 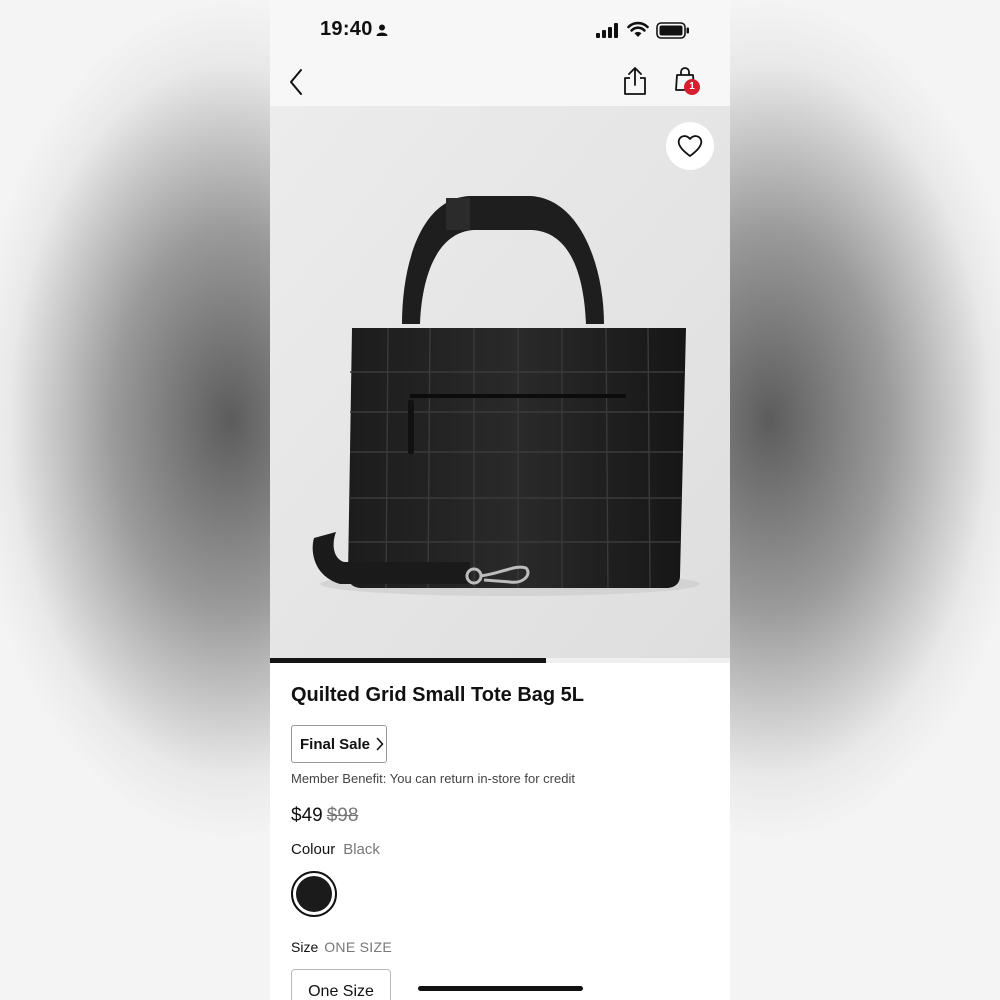 What do you see at coordinates (692, 87) in the screenshot?
I see `cart-count-badge: 1` at bounding box center [692, 87].